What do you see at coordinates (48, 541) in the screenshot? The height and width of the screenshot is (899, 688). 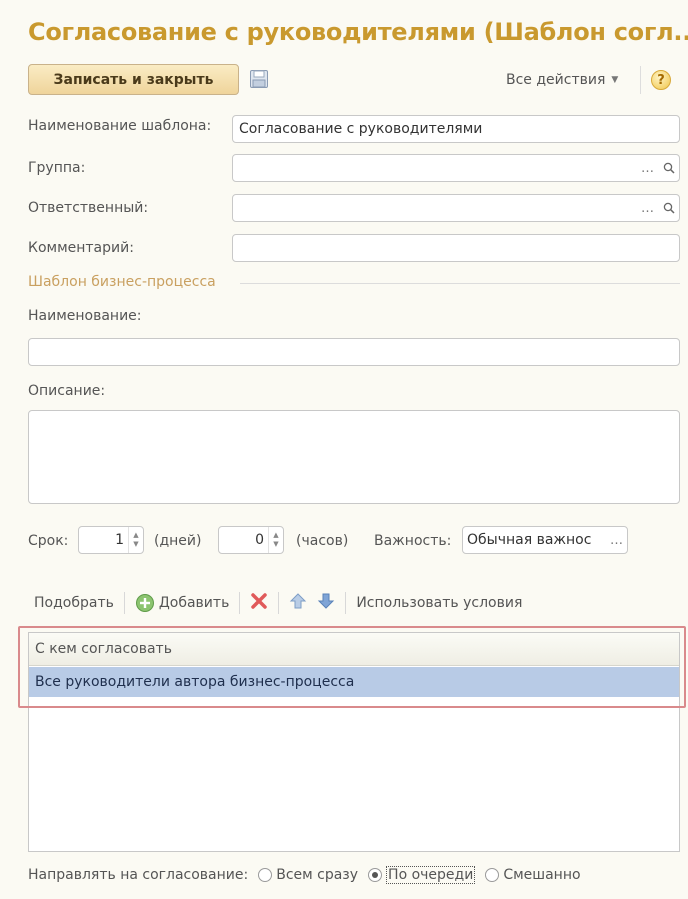 I see `term-label: Срок:` at bounding box center [48, 541].